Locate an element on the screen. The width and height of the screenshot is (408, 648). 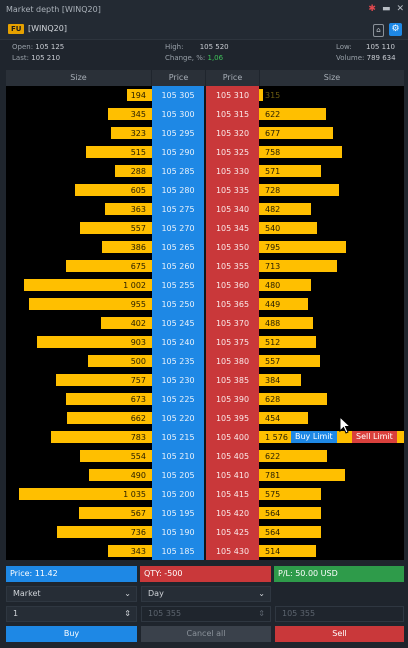
ask-size-cell: 677 is located at coordinates (315, 133).